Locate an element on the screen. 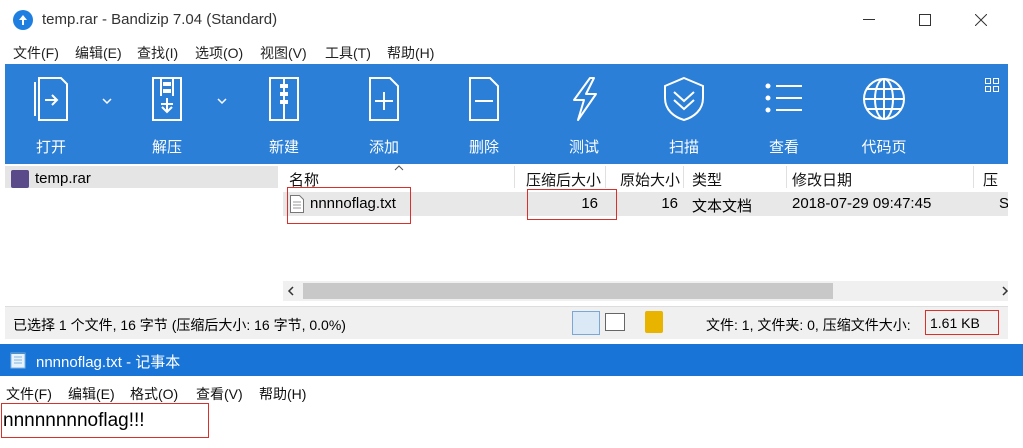  new-archive-label: 新建 is located at coordinates (283, 147).